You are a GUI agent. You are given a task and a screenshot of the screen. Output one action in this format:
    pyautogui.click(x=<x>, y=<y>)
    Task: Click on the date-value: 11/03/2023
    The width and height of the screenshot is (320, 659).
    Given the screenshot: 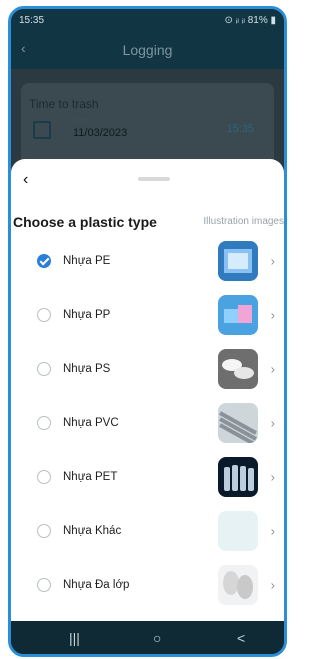 What is the action you would take?
    pyautogui.click(x=100, y=133)
    